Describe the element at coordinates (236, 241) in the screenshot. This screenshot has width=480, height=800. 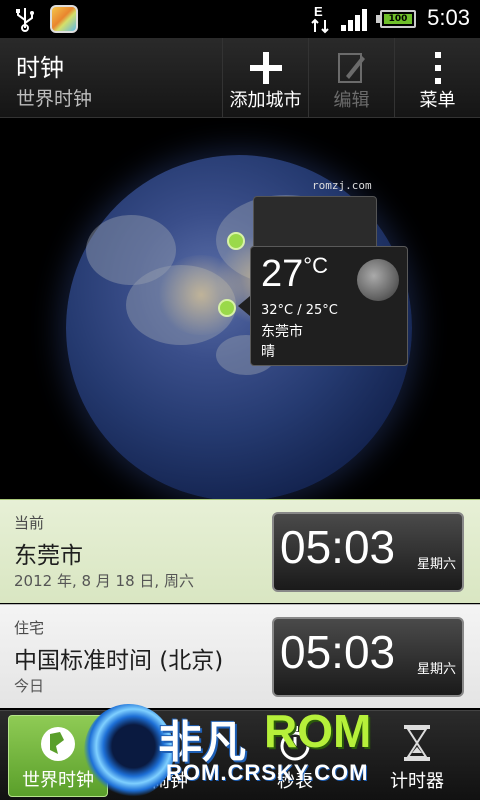
I see `city-marker` at that location.